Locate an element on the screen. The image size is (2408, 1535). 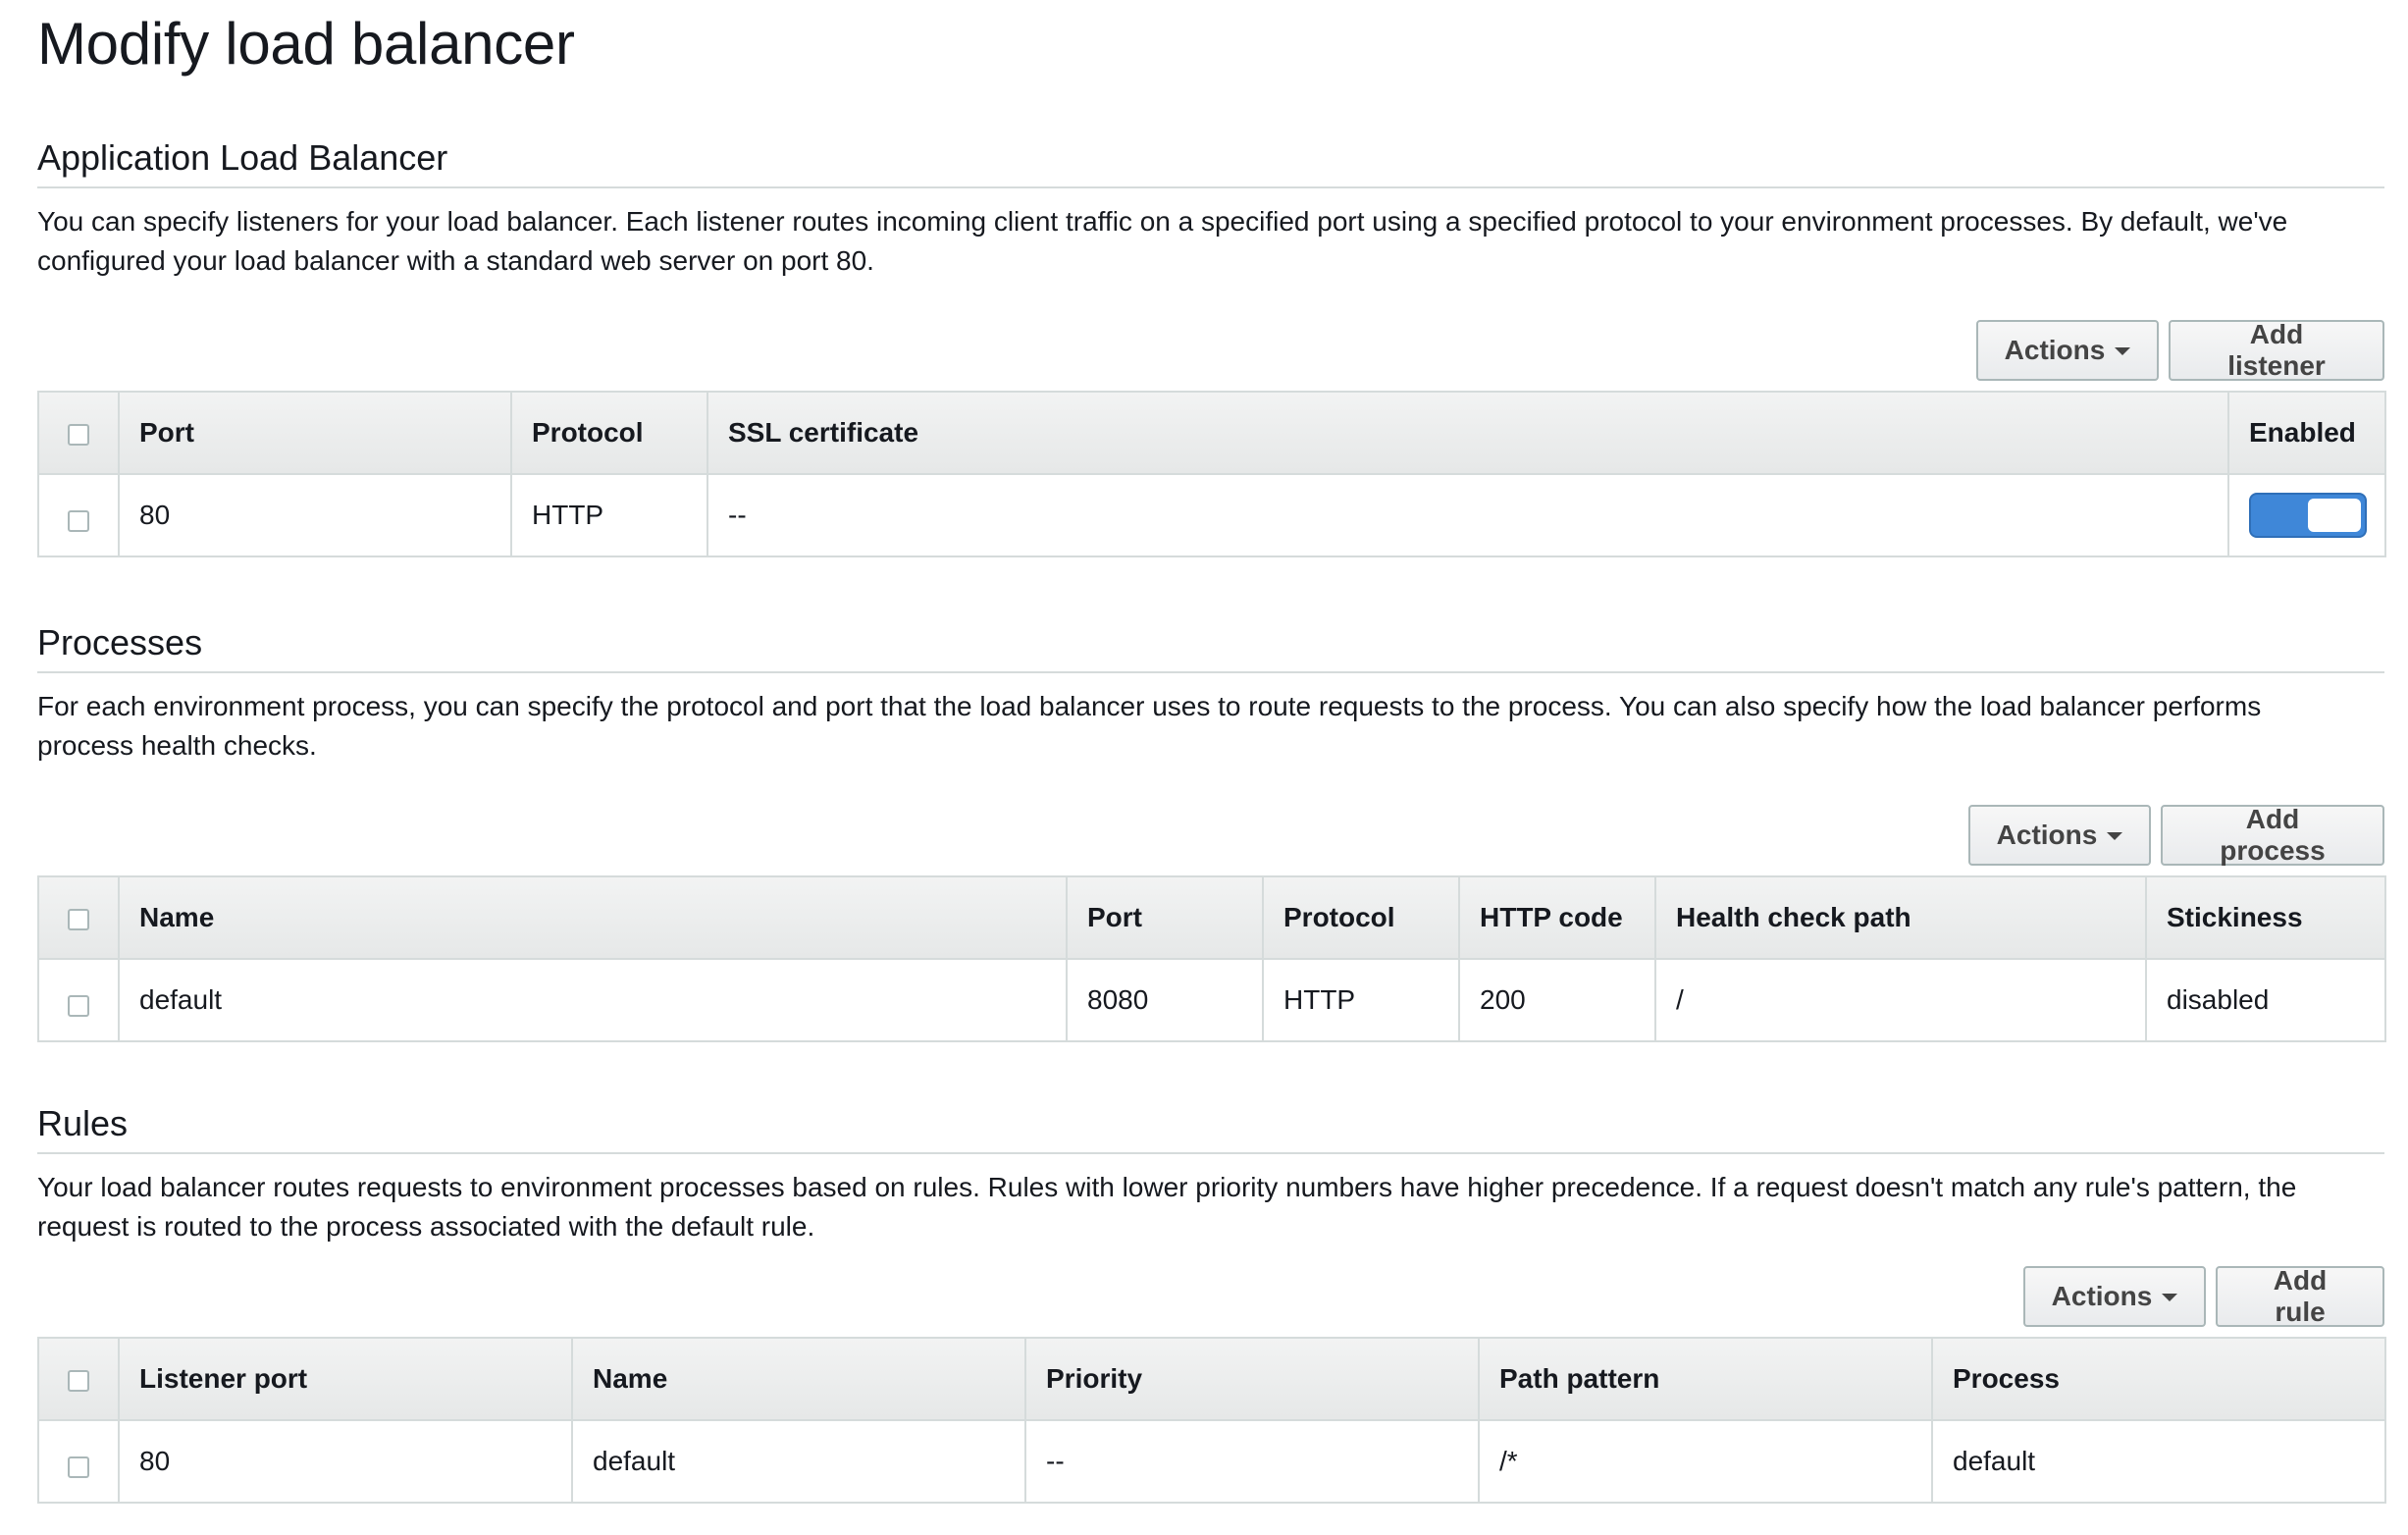
processes-heading: Processes is located at coordinates (1211, 647).